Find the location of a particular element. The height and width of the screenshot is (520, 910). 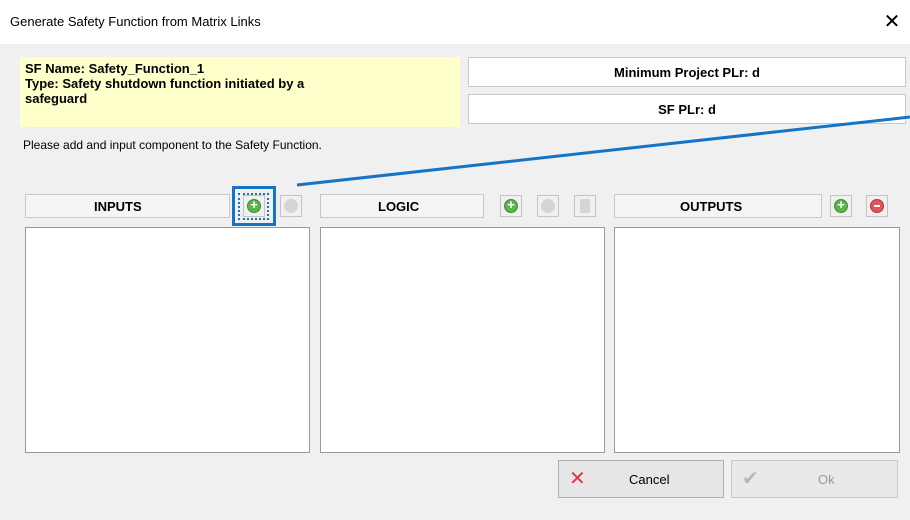

ok-label: Ok is located at coordinates (826, 479).